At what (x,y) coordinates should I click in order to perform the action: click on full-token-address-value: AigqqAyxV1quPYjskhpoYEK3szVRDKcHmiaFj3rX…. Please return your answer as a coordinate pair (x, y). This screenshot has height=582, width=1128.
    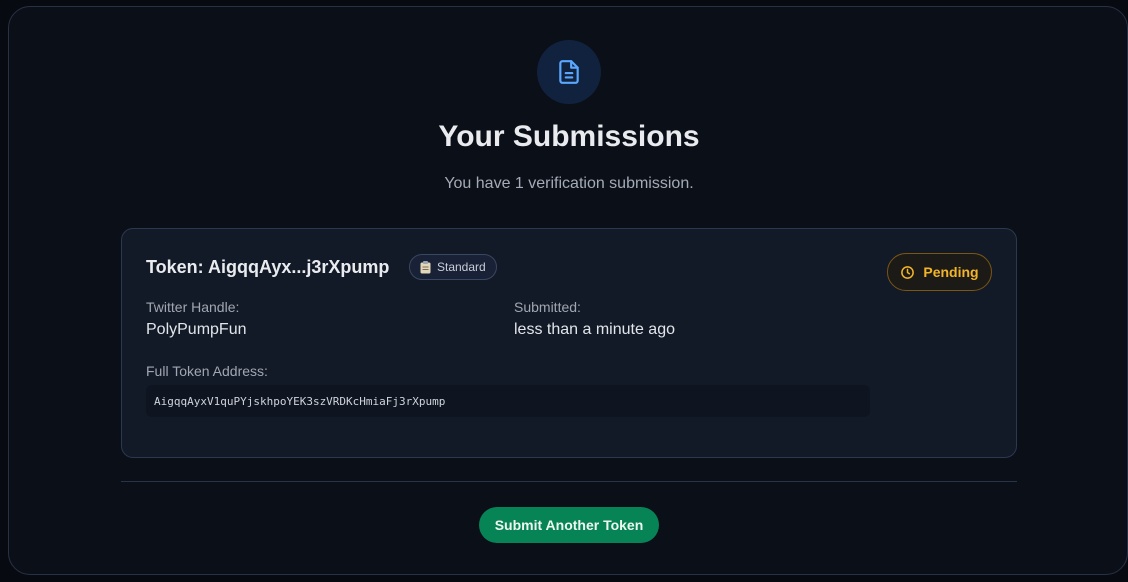
    Looking at the image, I should click on (508, 401).